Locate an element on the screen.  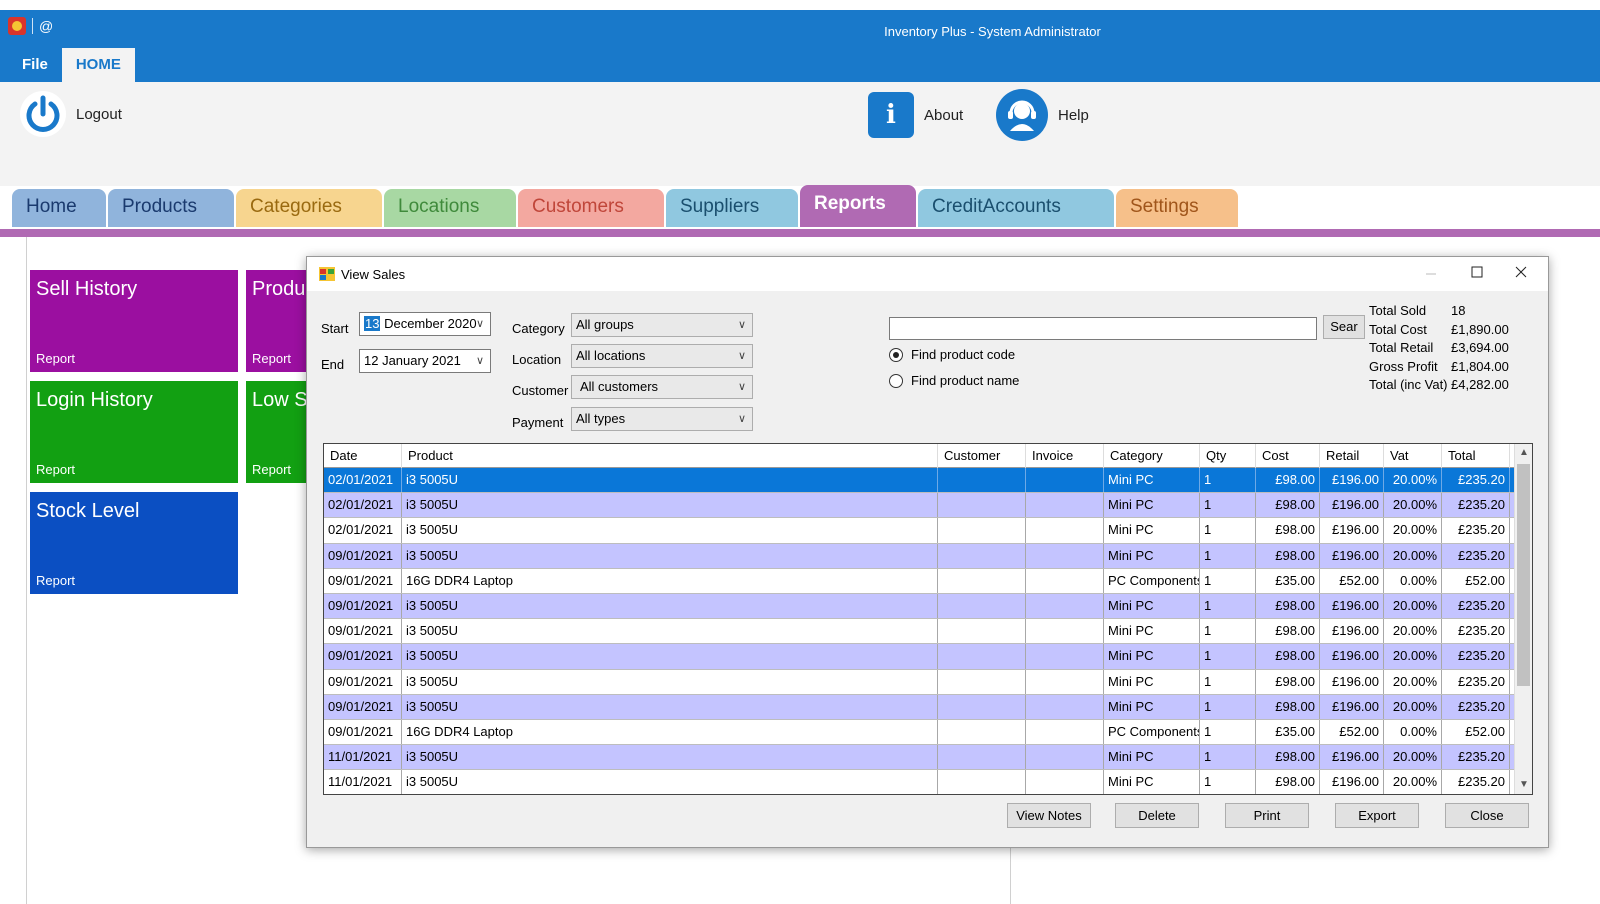
nav-tab-locations: Locations is located at coordinates (450, 208).